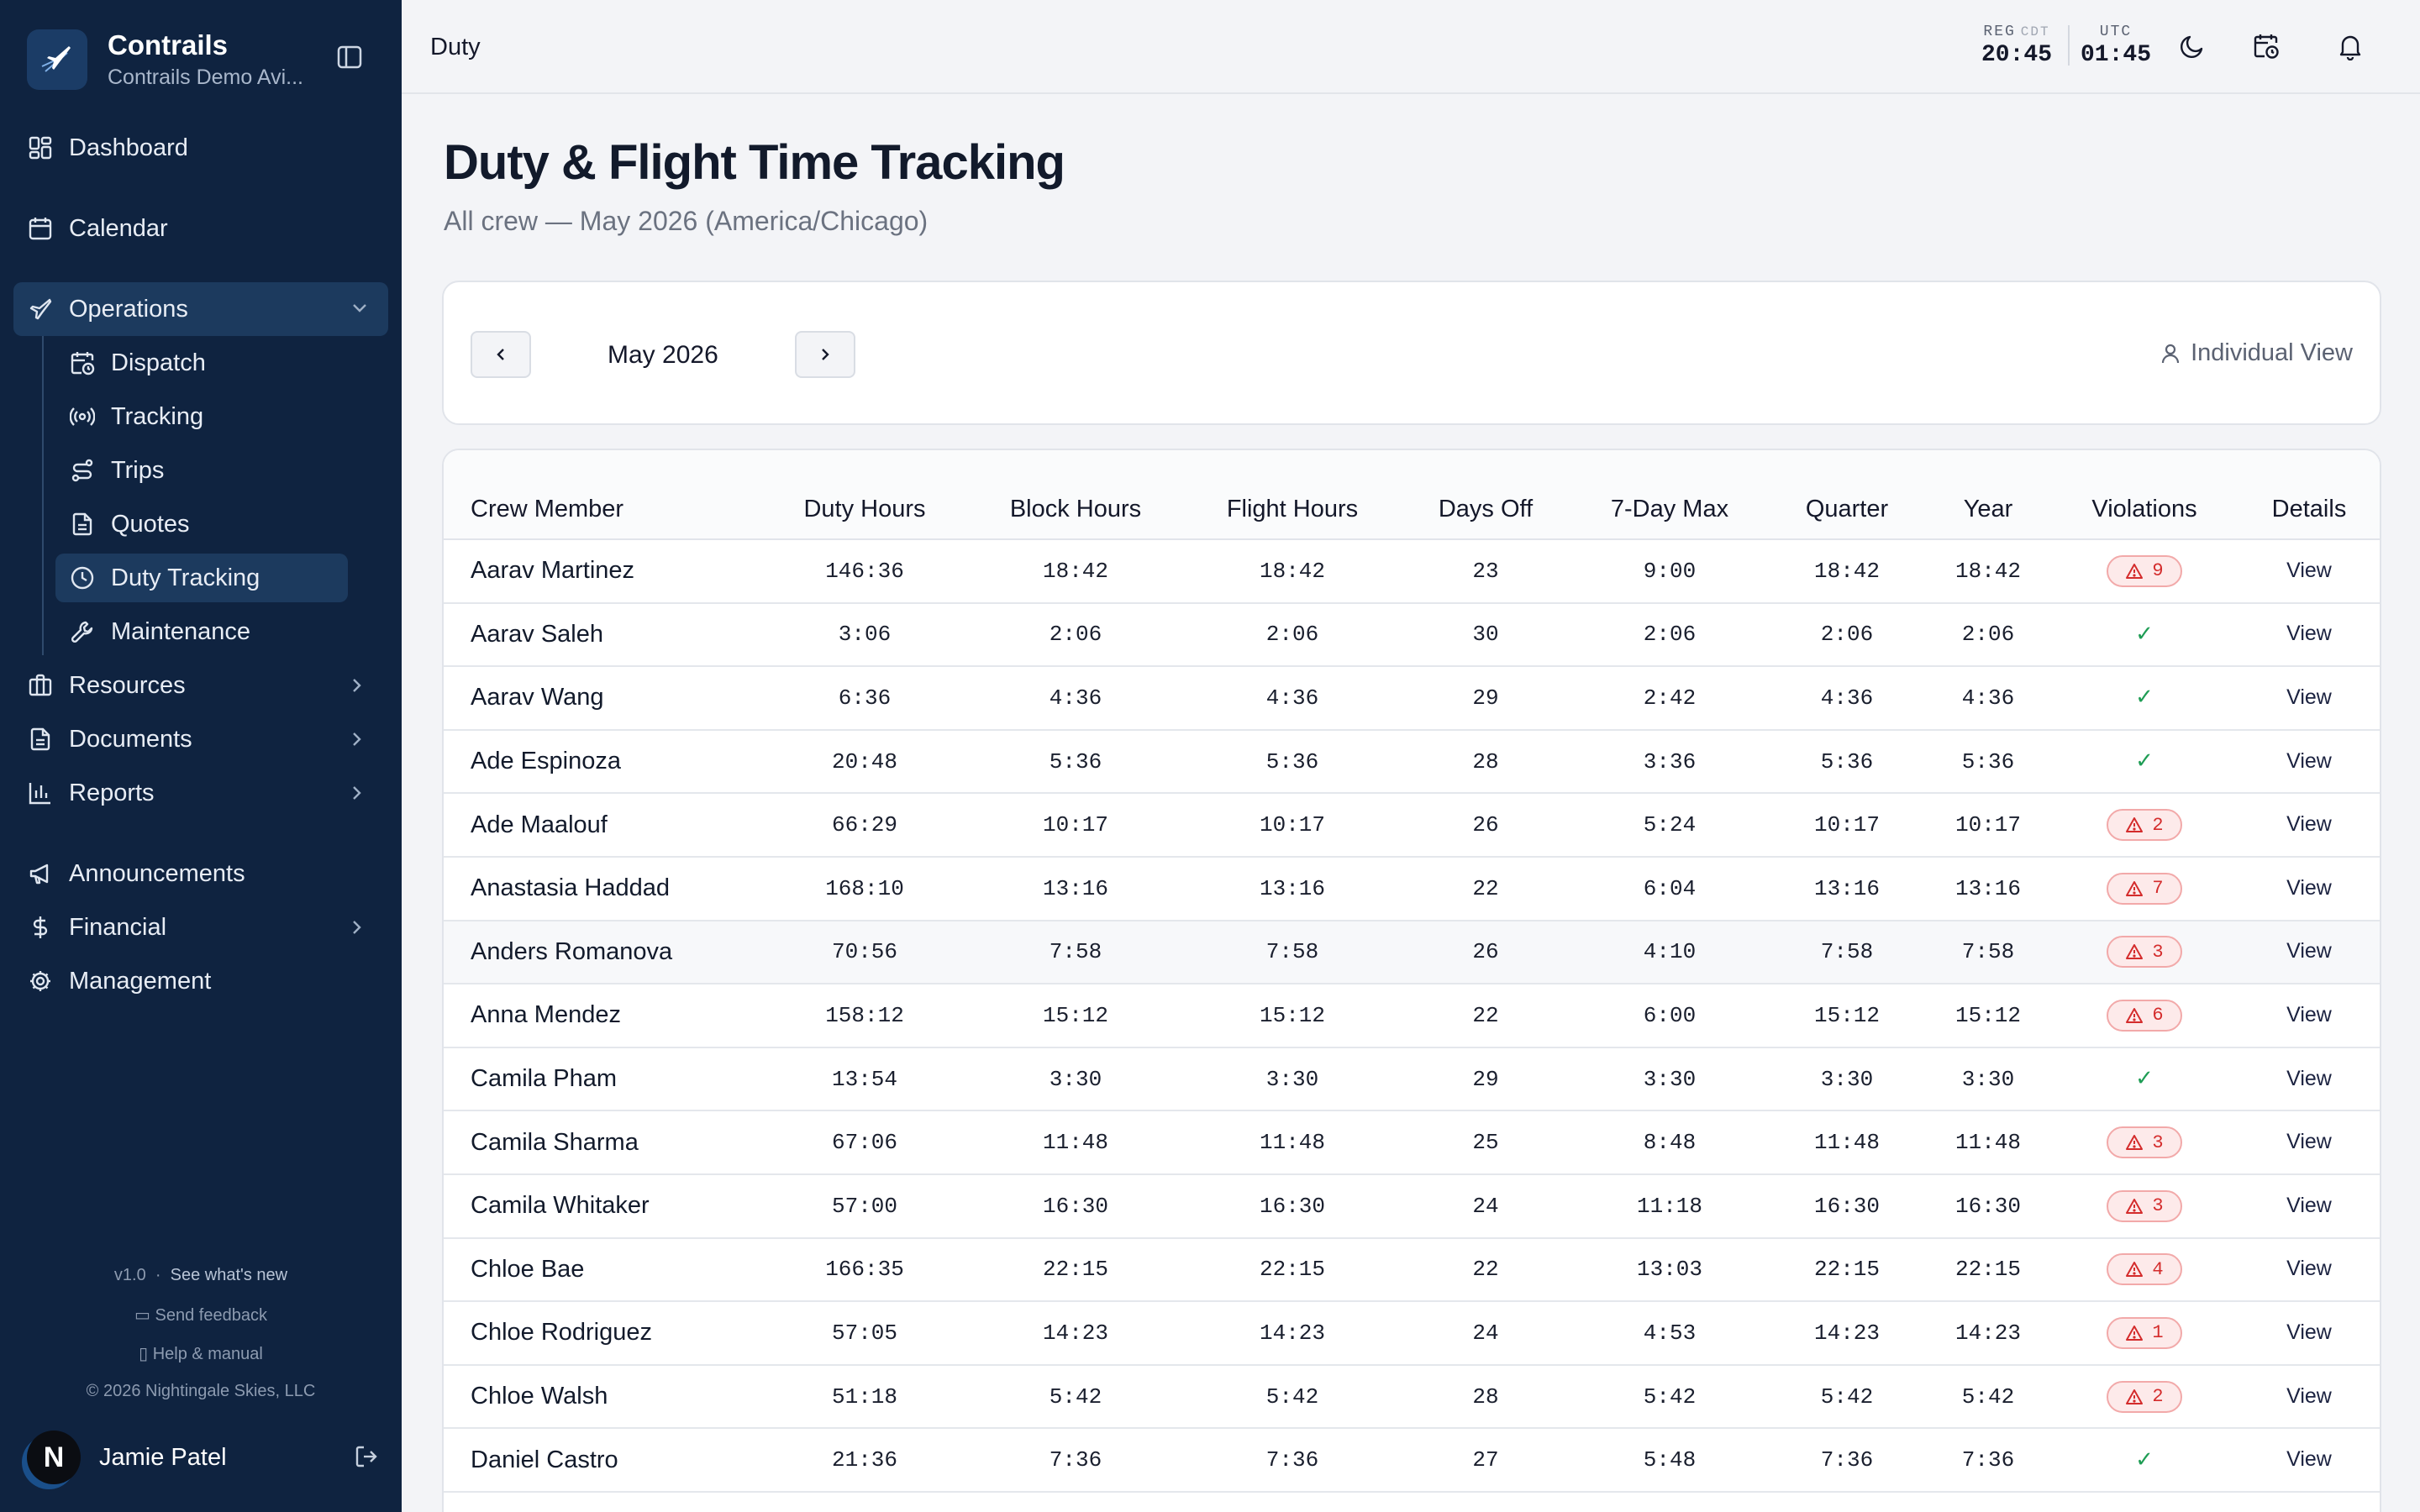 This screenshot has width=2420, height=1512. What do you see at coordinates (865, 495) in the screenshot?
I see `column-header: Duty Hours` at bounding box center [865, 495].